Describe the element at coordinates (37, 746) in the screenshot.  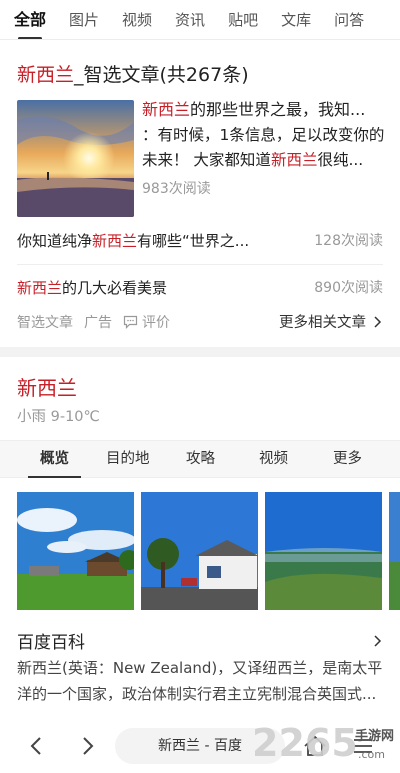
I see `back-arrow-icon` at that location.